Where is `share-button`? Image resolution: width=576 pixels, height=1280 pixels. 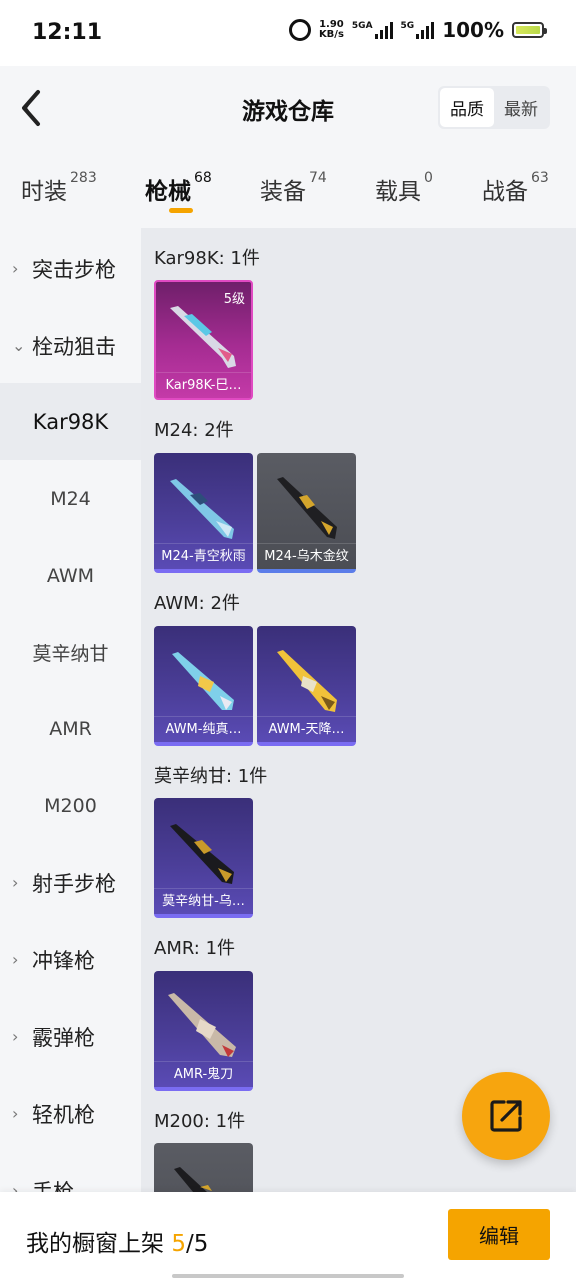
share-button is located at coordinates (506, 1116).